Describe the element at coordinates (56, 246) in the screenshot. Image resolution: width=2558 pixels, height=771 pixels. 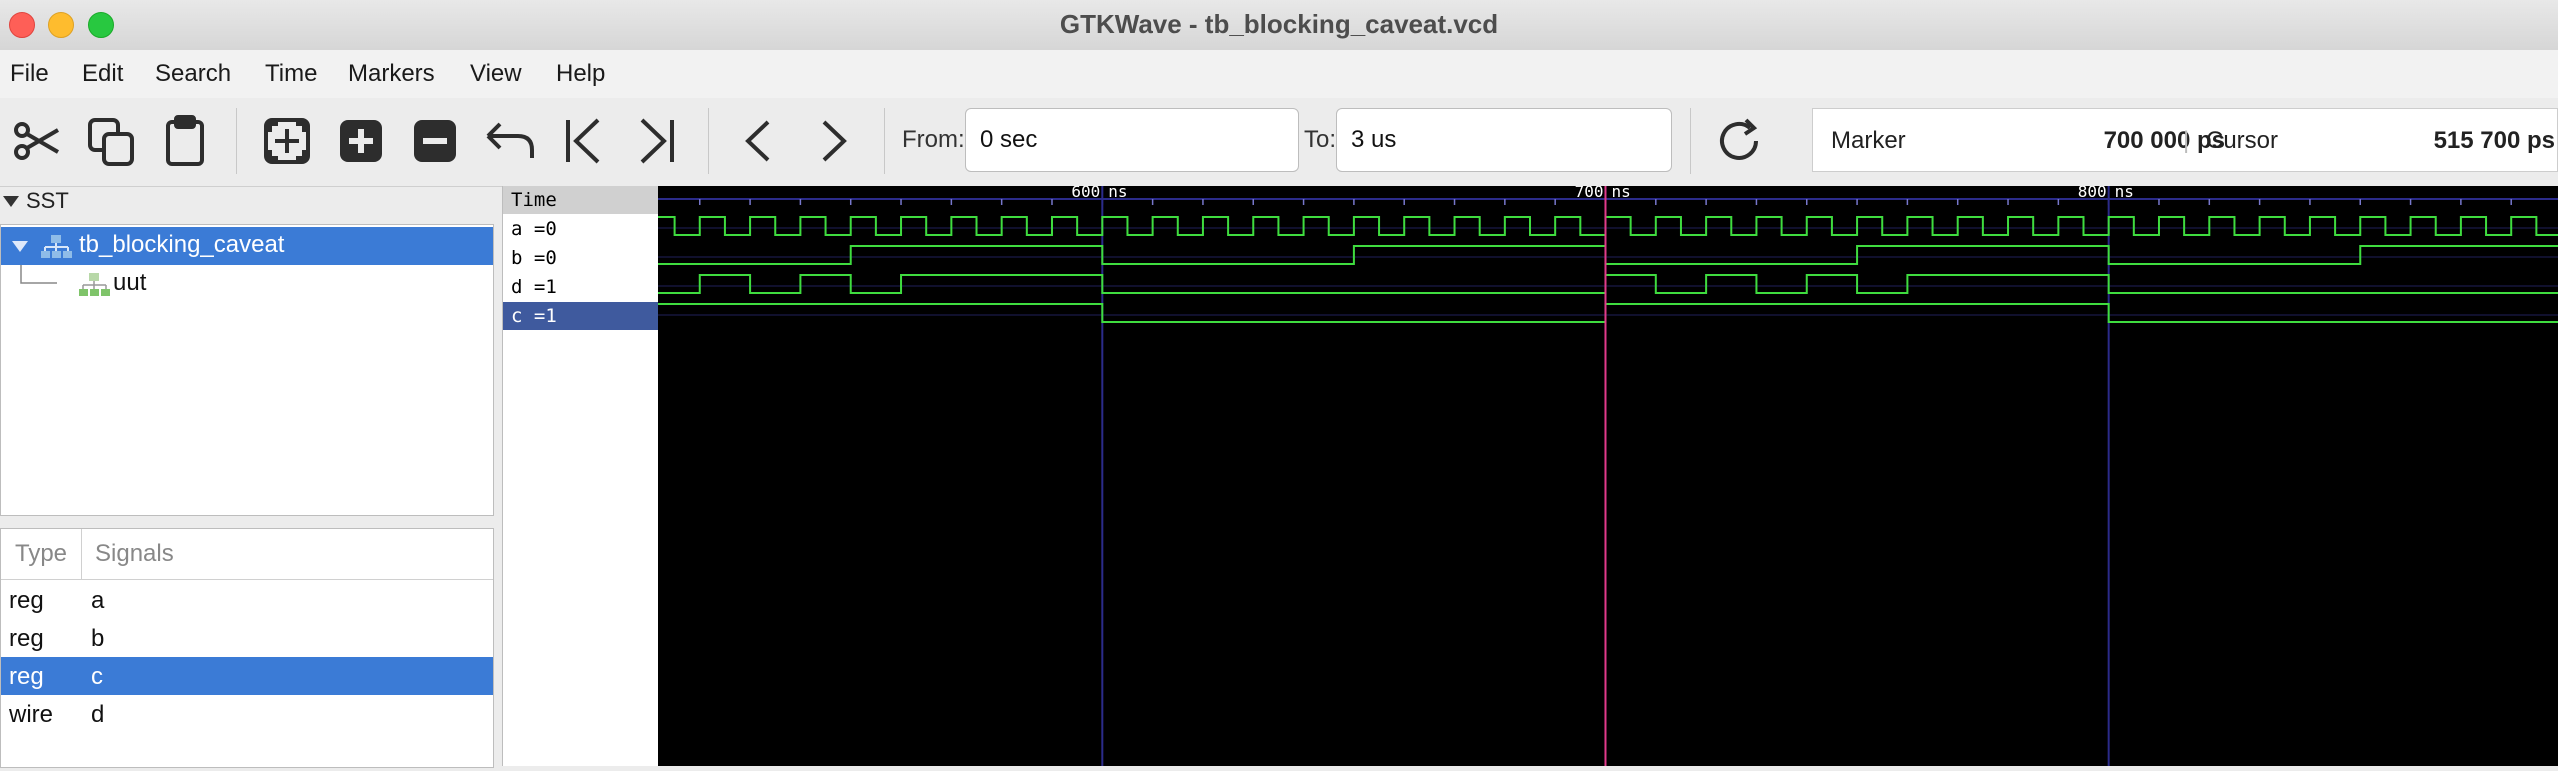
I see `module-hierarchy-icon` at that location.